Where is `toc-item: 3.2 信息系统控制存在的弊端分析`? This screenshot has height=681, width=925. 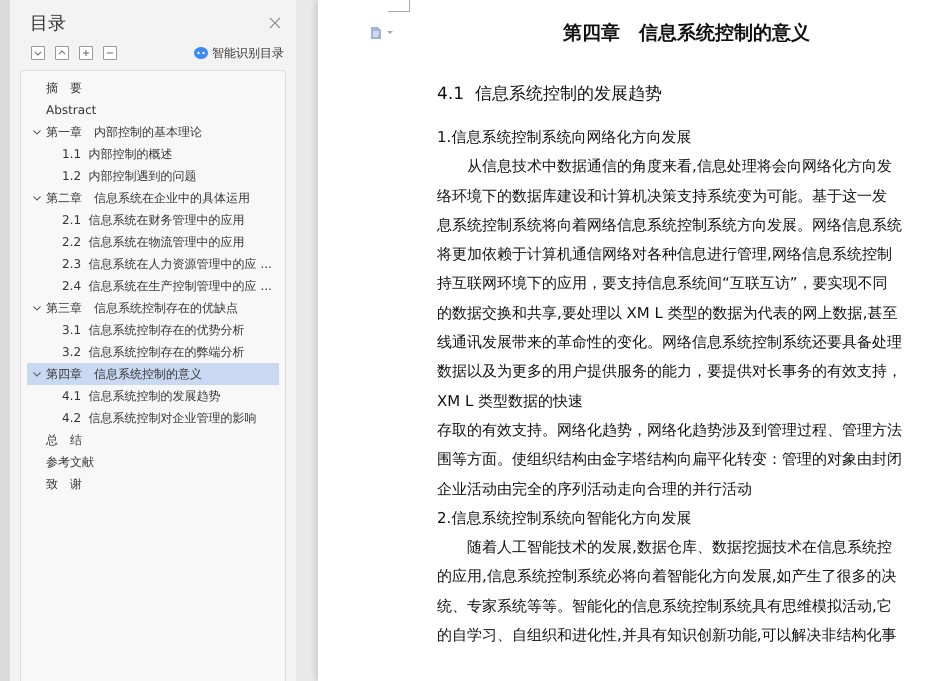 toc-item: 3.2 信息系统控制存在的弊端分析 is located at coordinates (153, 352).